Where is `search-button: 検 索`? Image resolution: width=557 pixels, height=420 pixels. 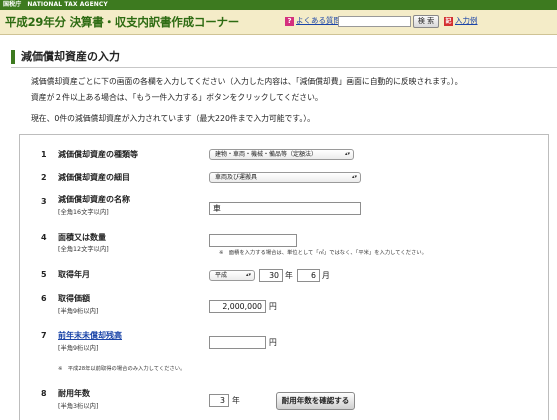
search-button: 検 索 is located at coordinates (426, 21).